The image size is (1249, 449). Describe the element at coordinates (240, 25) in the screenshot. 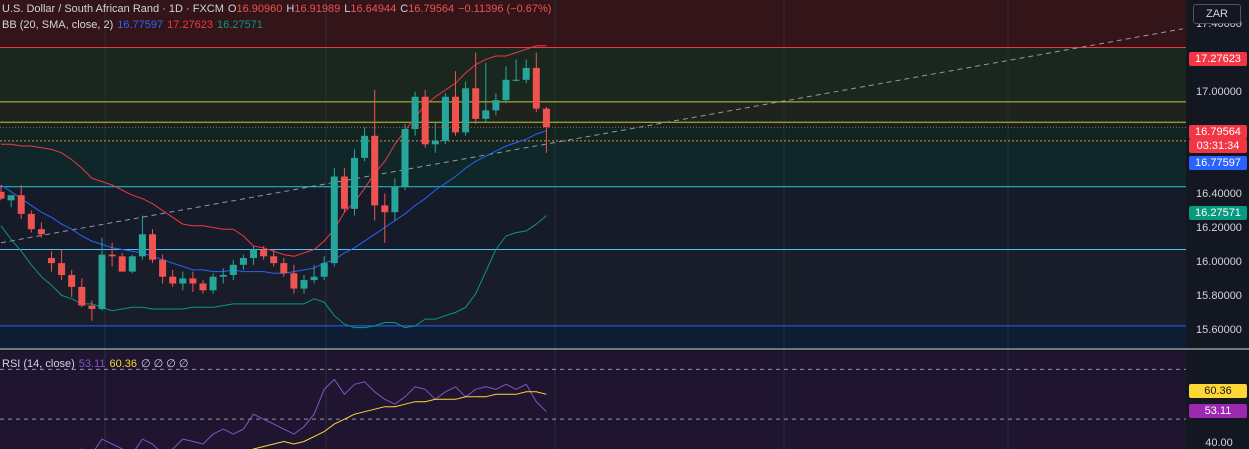

I see `bb-lower-value: 16.27571` at that location.